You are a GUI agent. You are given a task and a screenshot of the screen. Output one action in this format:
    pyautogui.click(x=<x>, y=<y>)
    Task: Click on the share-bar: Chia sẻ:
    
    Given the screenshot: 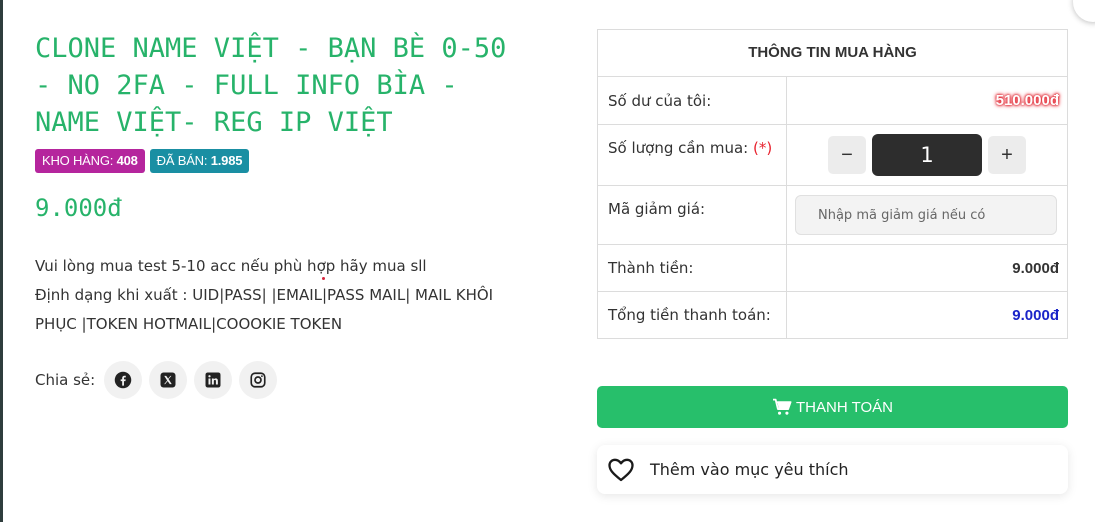 What is the action you would take?
    pyautogui.click(x=156, y=380)
    